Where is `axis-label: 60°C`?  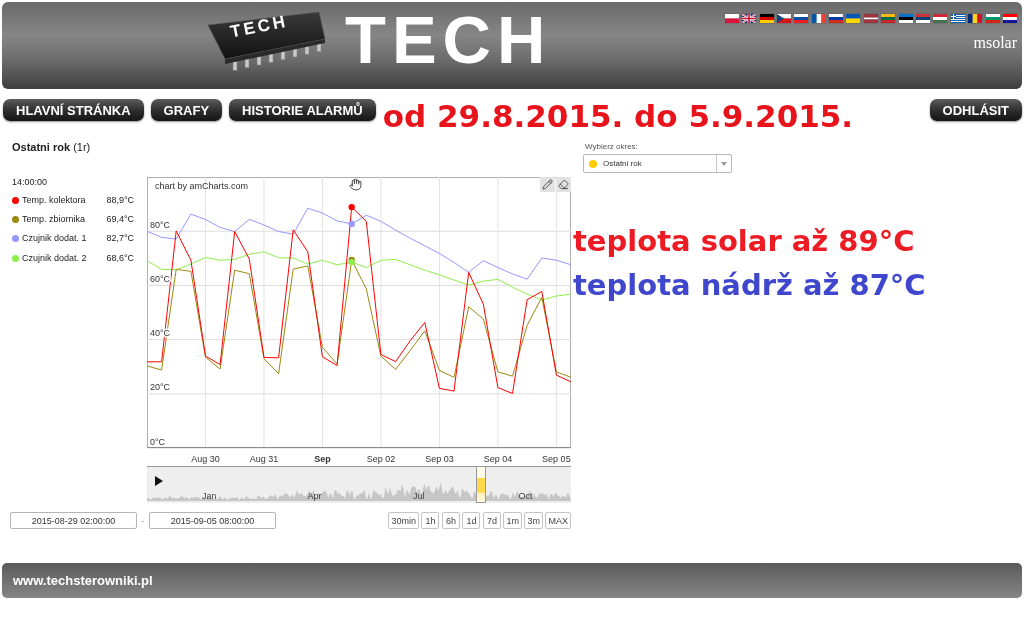 axis-label: 60°C is located at coordinates (160, 278).